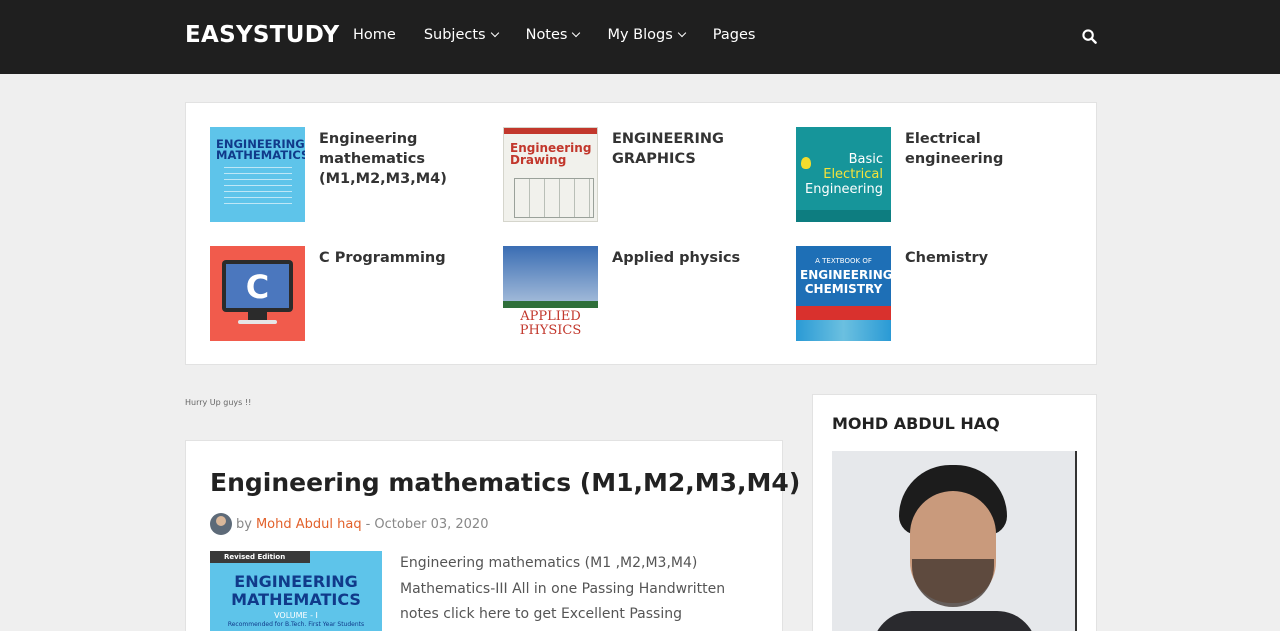  Describe the element at coordinates (309, 524) in the screenshot. I see `author-link: Mohd Abdul haq` at that location.